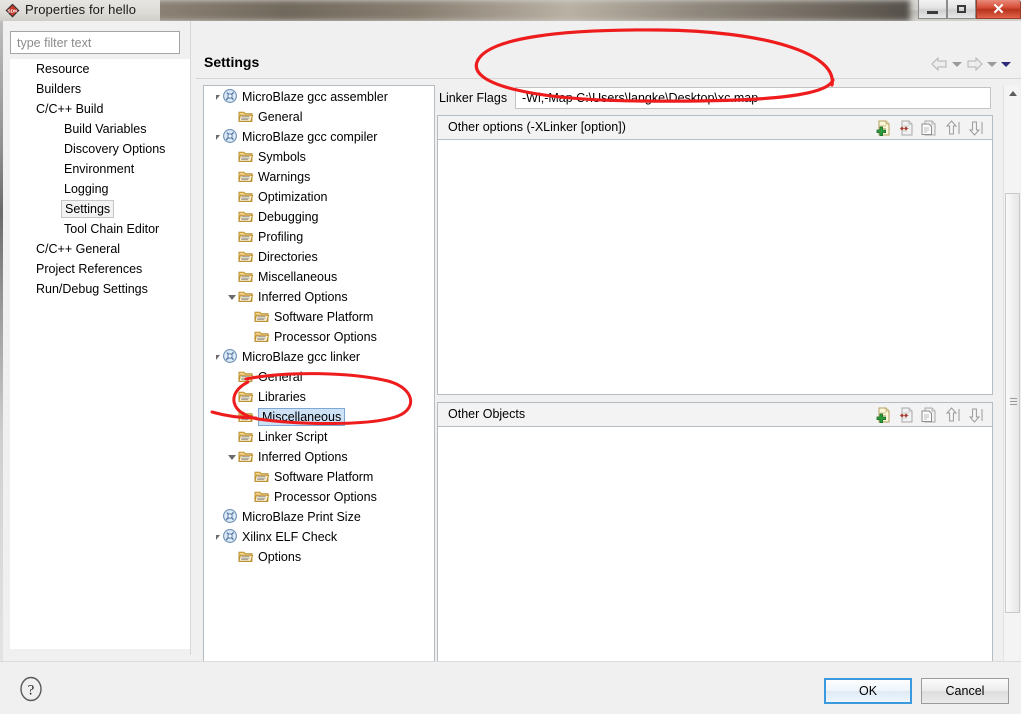 The width and height of the screenshot is (1021, 714). Describe the element at coordinates (325, 137) in the screenshot. I see `tree-item-microblaze-gcc-compiler: MicroBlaze gcc compiler` at that location.